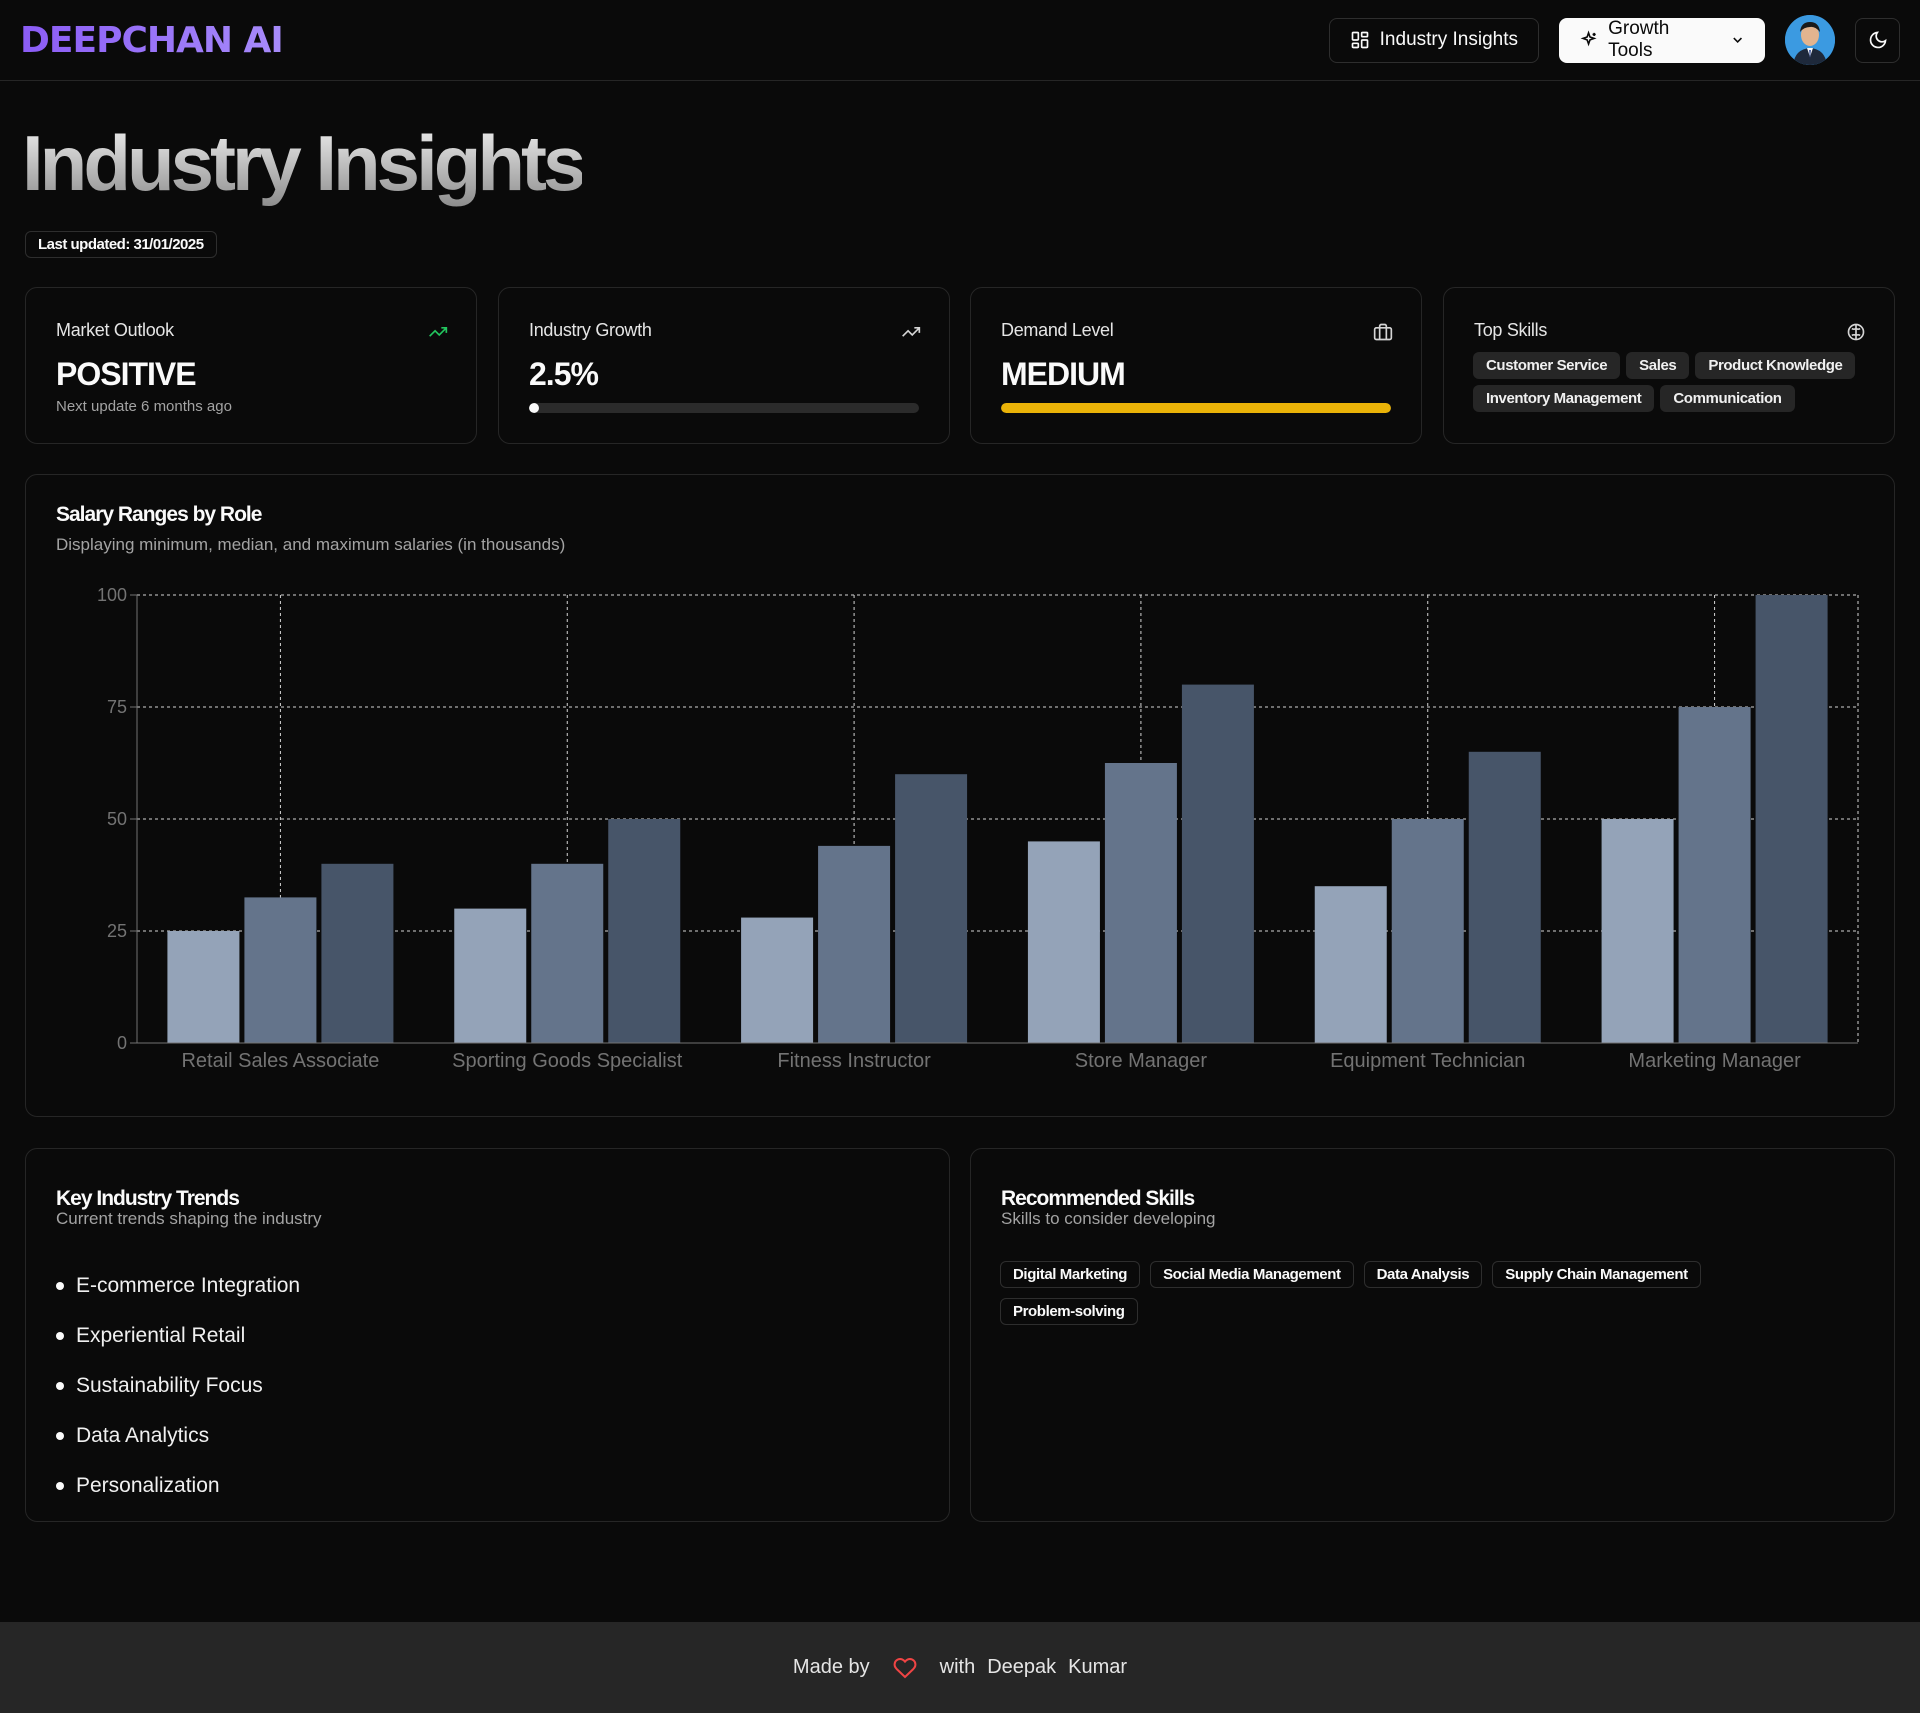 Image resolution: width=1920 pixels, height=1713 pixels. What do you see at coordinates (1588, 38) in the screenshot?
I see `sparkles-icon` at bounding box center [1588, 38].